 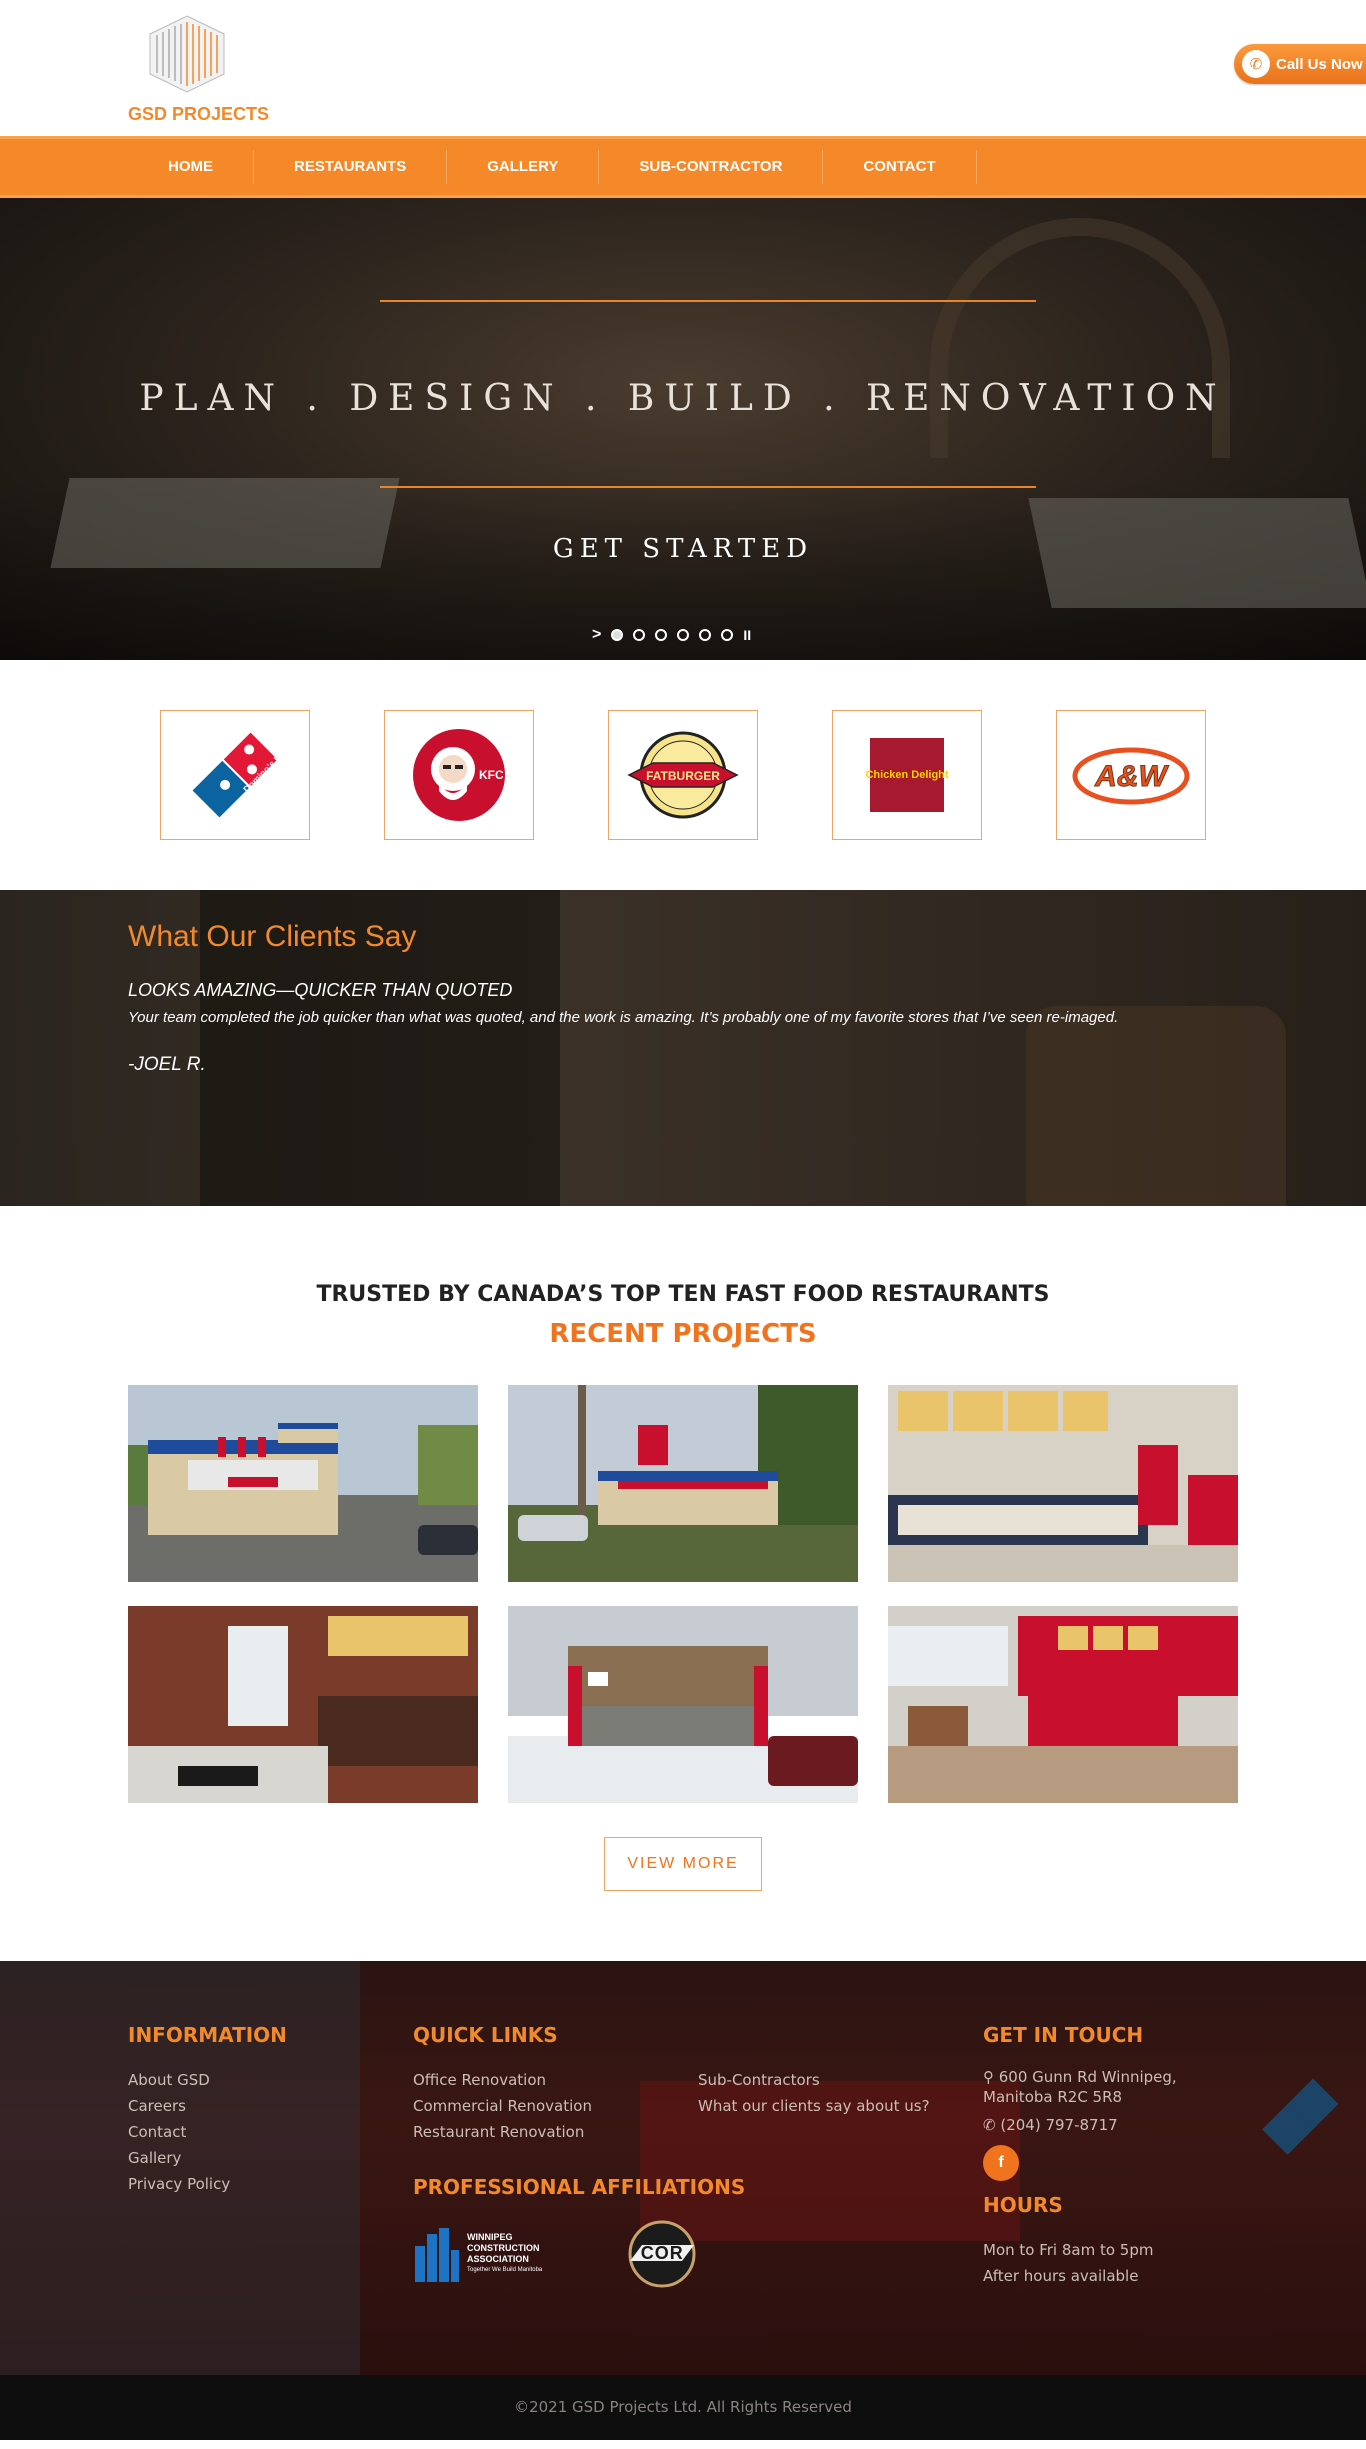 What do you see at coordinates (1001, 2163) in the screenshot?
I see `facebook-icon: f` at bounding box center [1001, 2163].